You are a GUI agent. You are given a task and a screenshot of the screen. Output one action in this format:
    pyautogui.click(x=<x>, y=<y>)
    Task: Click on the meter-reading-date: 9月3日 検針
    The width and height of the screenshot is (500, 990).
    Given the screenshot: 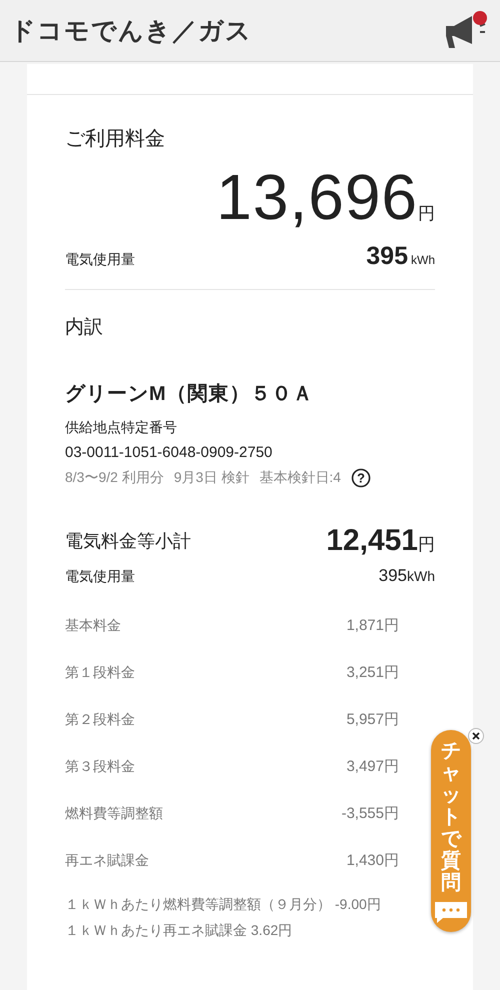 What is the action you would take?
    pyautogui.click(x=212, y=478)
    